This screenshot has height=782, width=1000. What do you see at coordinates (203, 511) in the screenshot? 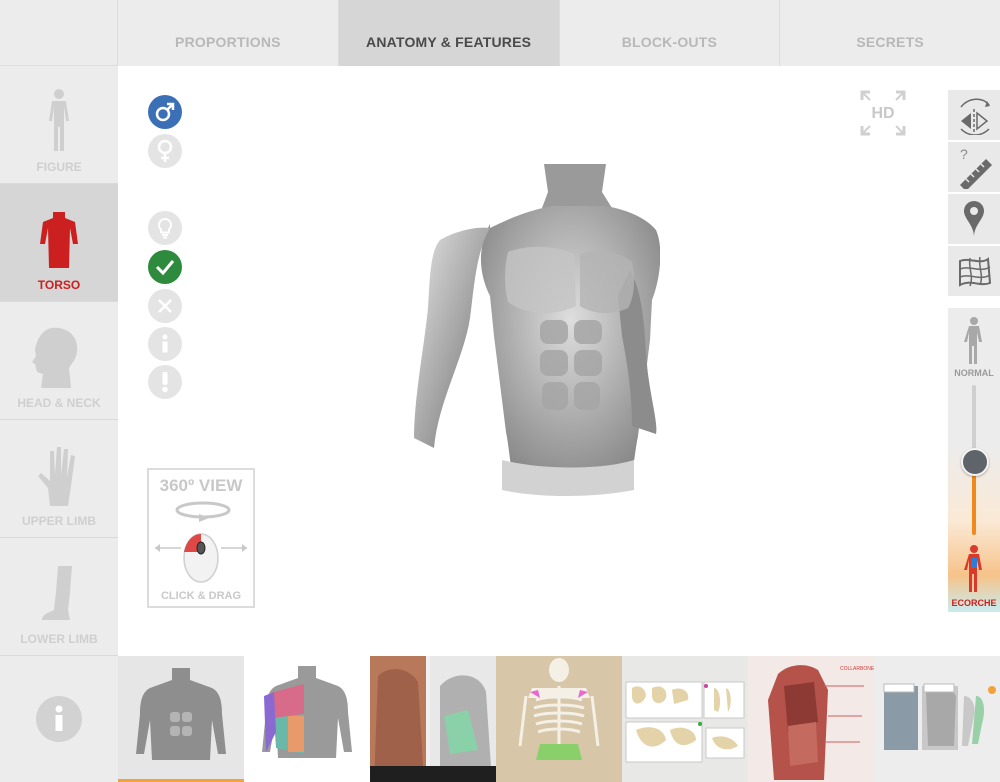
I see `rotate-arrow-icon` at bounding box center [203, 511].